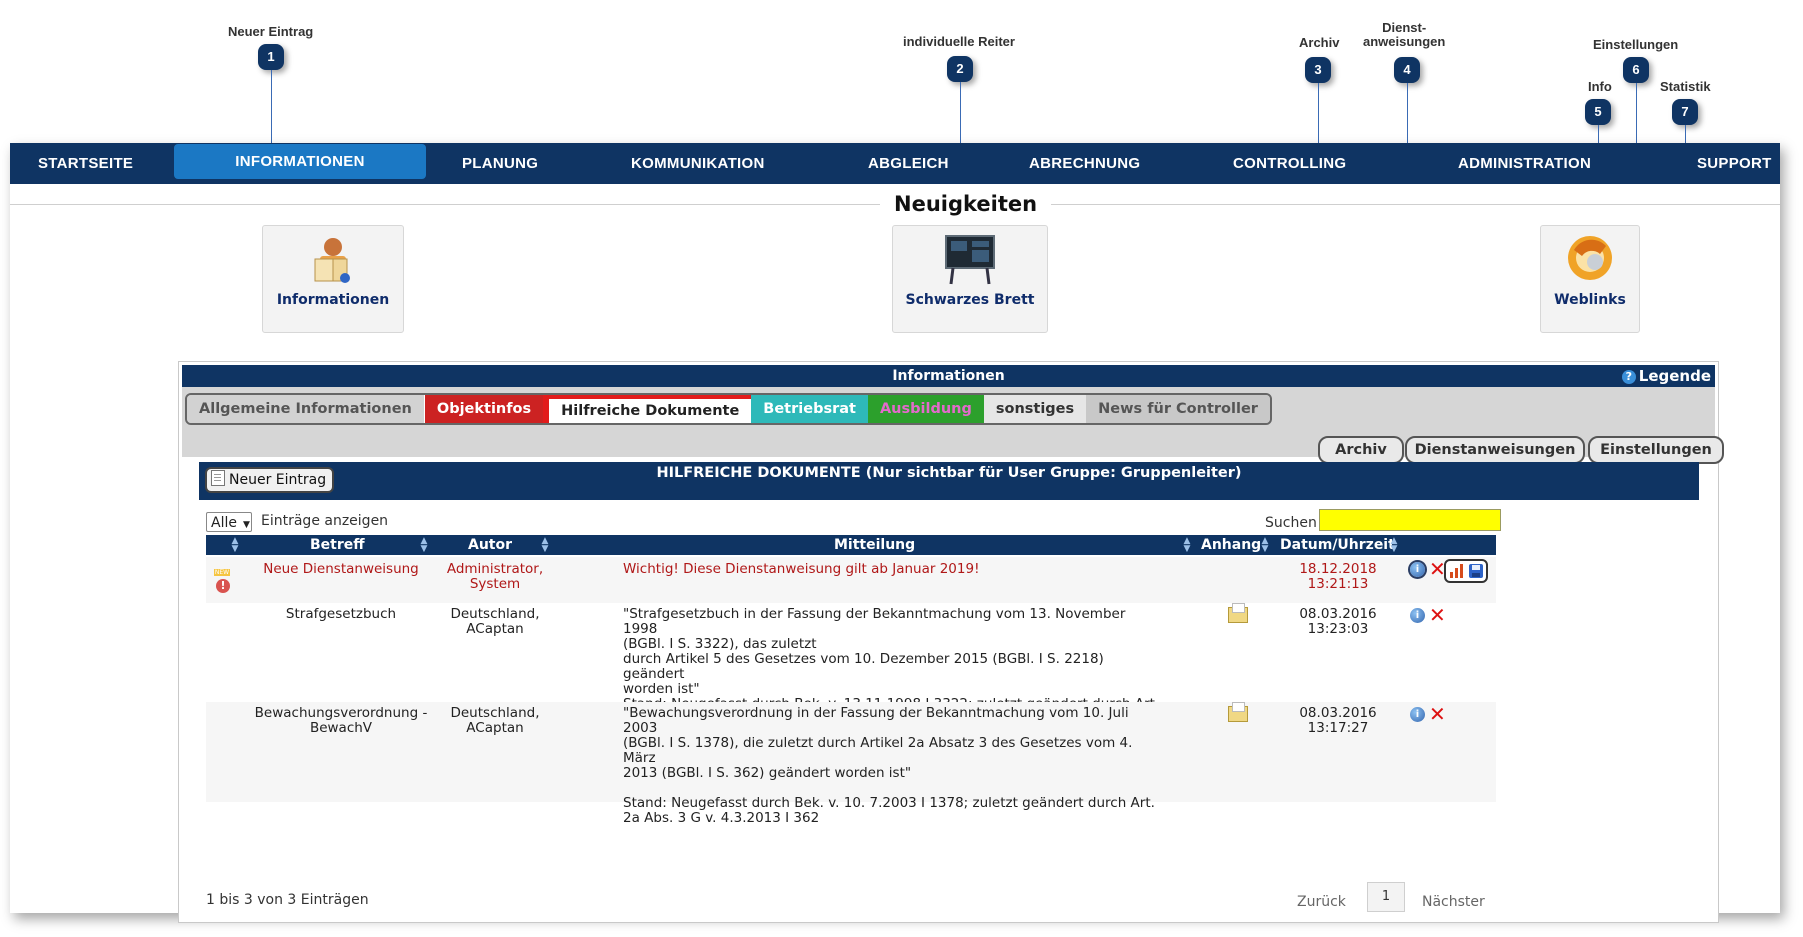 The width and height of the screenshot is (1803, 937). Describe the element at coordinates (341, 614) in the screenshot. I see `row-subject: Strafgesetzbuch` at that location.